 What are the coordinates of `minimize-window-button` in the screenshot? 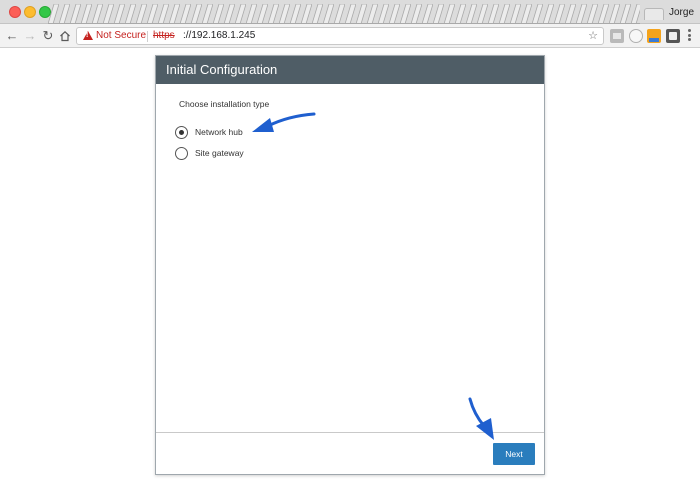 It's located at (30, 12).